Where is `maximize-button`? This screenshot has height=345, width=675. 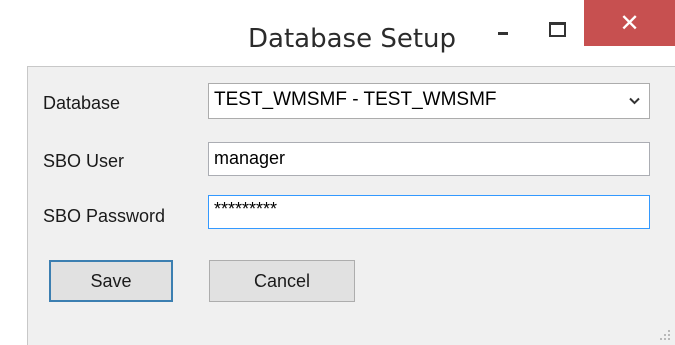
maximize-button is located at coordinates (557, 25).